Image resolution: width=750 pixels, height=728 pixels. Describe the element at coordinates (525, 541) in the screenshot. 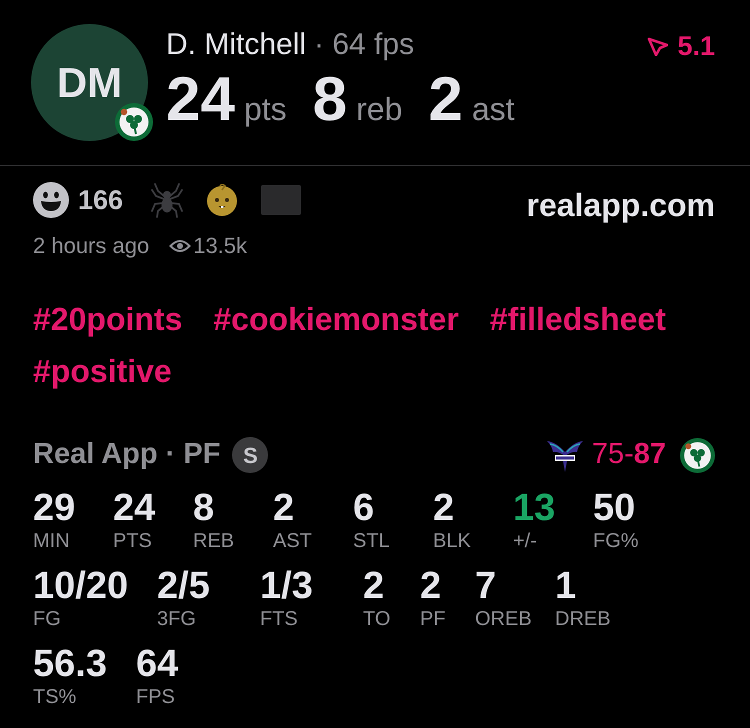

I see `stat-label: +/-` at that location.